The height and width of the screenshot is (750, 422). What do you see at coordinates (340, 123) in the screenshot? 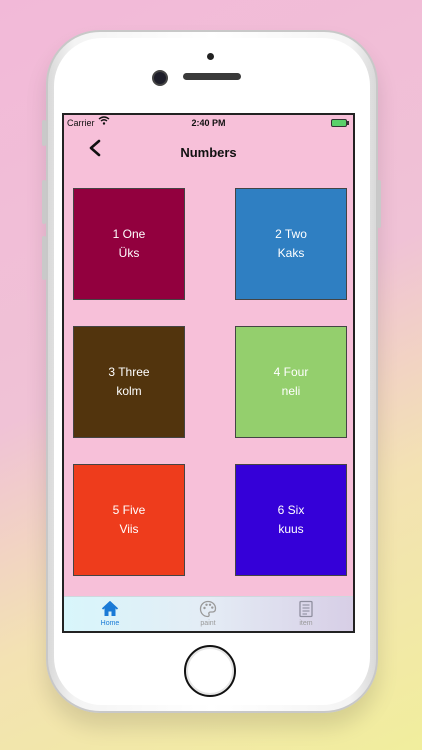
I see `battery-icon` at bounding box center [340, 123].